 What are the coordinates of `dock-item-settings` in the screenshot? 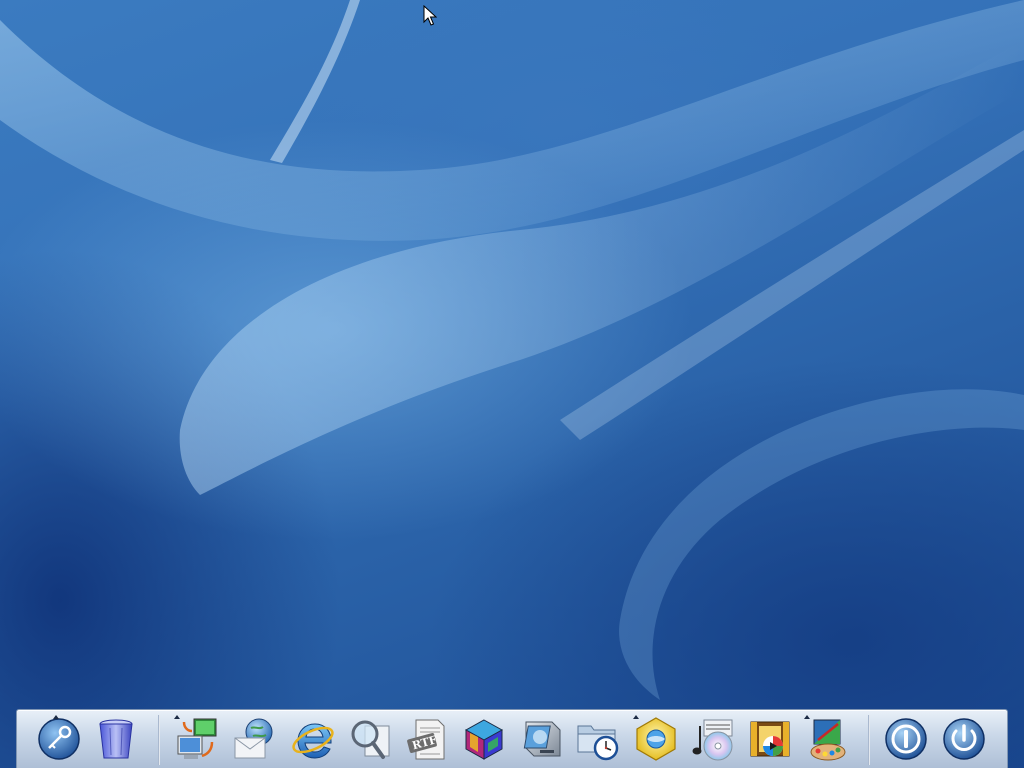 It's located at (656, 739).